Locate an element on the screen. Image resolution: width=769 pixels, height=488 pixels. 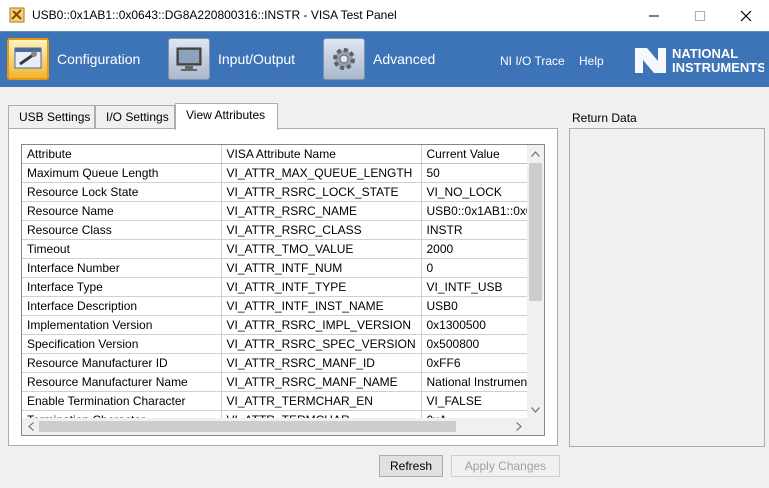
cell-attribute: Specification Version is located at coordinates (122, 344).